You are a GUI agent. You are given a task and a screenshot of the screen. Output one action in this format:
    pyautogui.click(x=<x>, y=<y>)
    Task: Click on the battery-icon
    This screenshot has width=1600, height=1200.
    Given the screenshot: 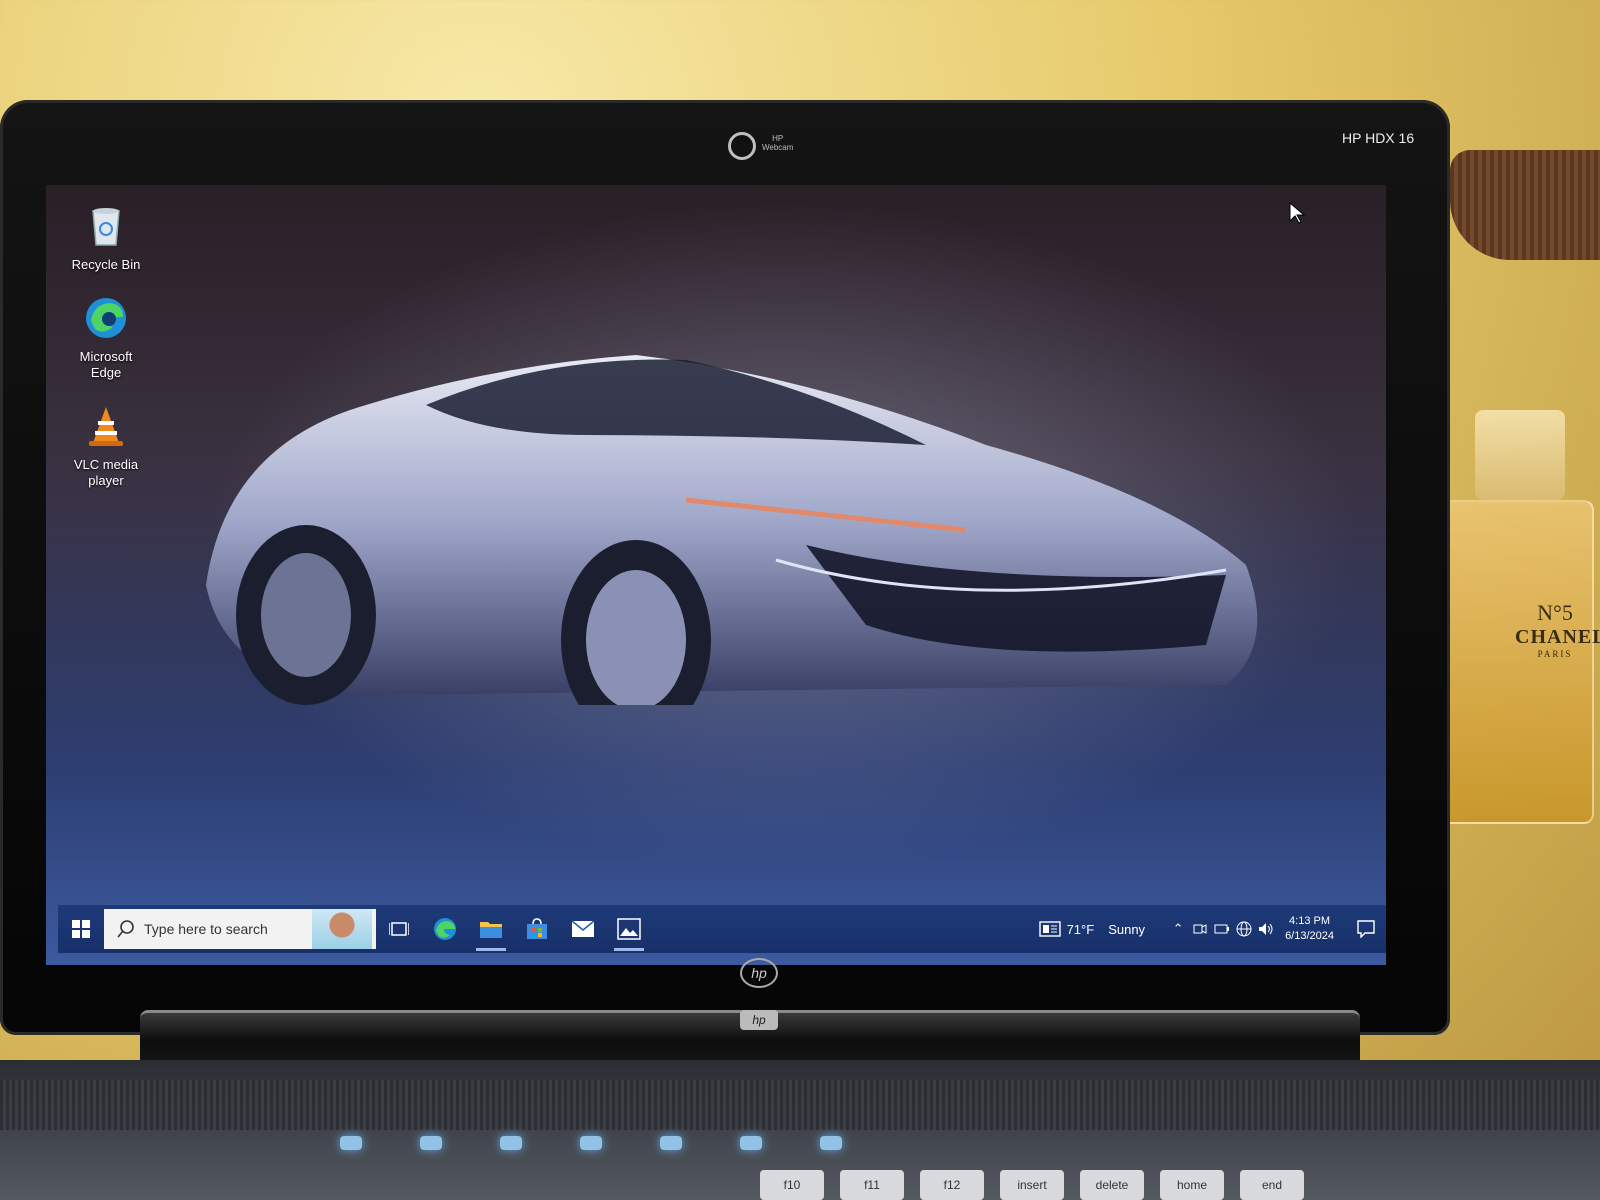 What is the action you would take?
    pyautogui.click(x=1222, y=929)
    